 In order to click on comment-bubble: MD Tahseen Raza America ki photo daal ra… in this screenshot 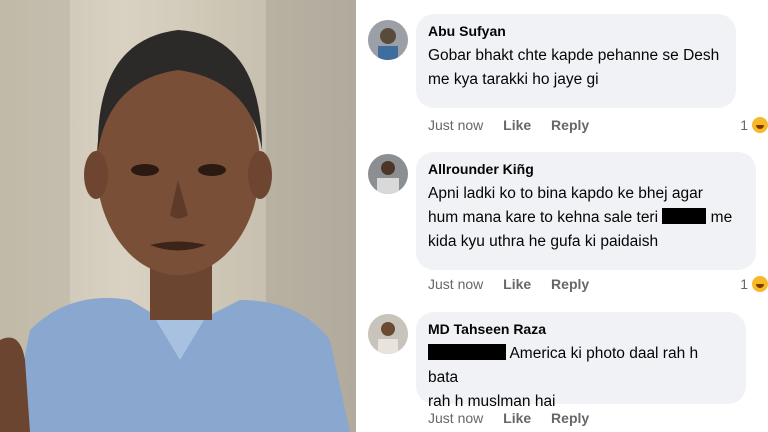, I will do `click(581, 361)`.